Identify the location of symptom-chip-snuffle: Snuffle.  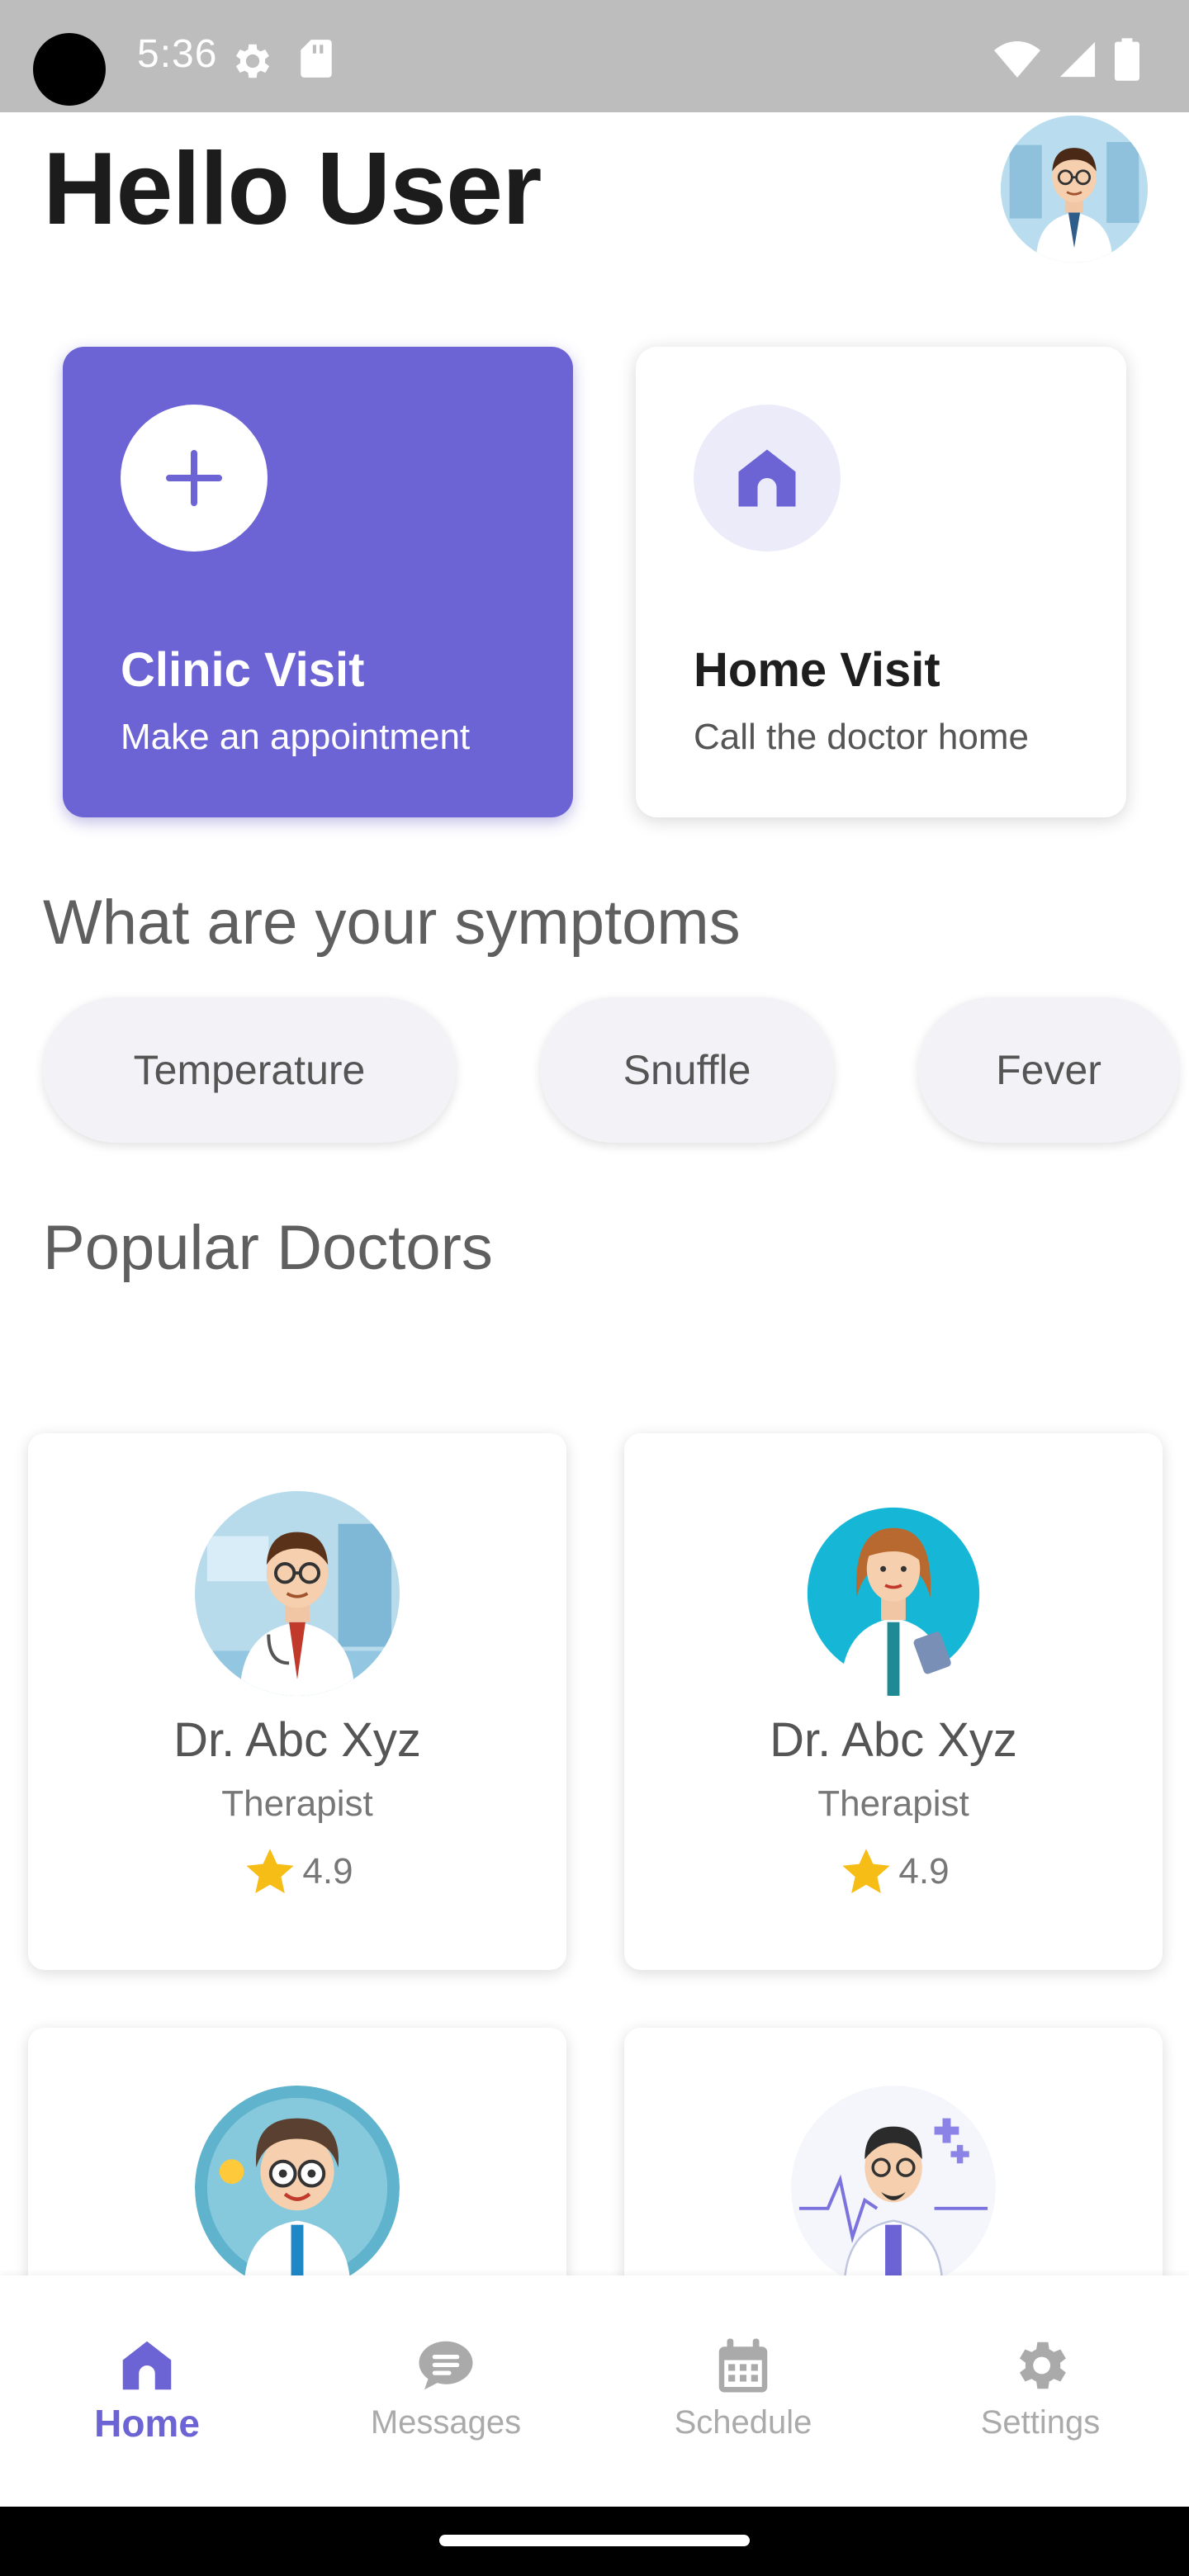
(687, 1070).